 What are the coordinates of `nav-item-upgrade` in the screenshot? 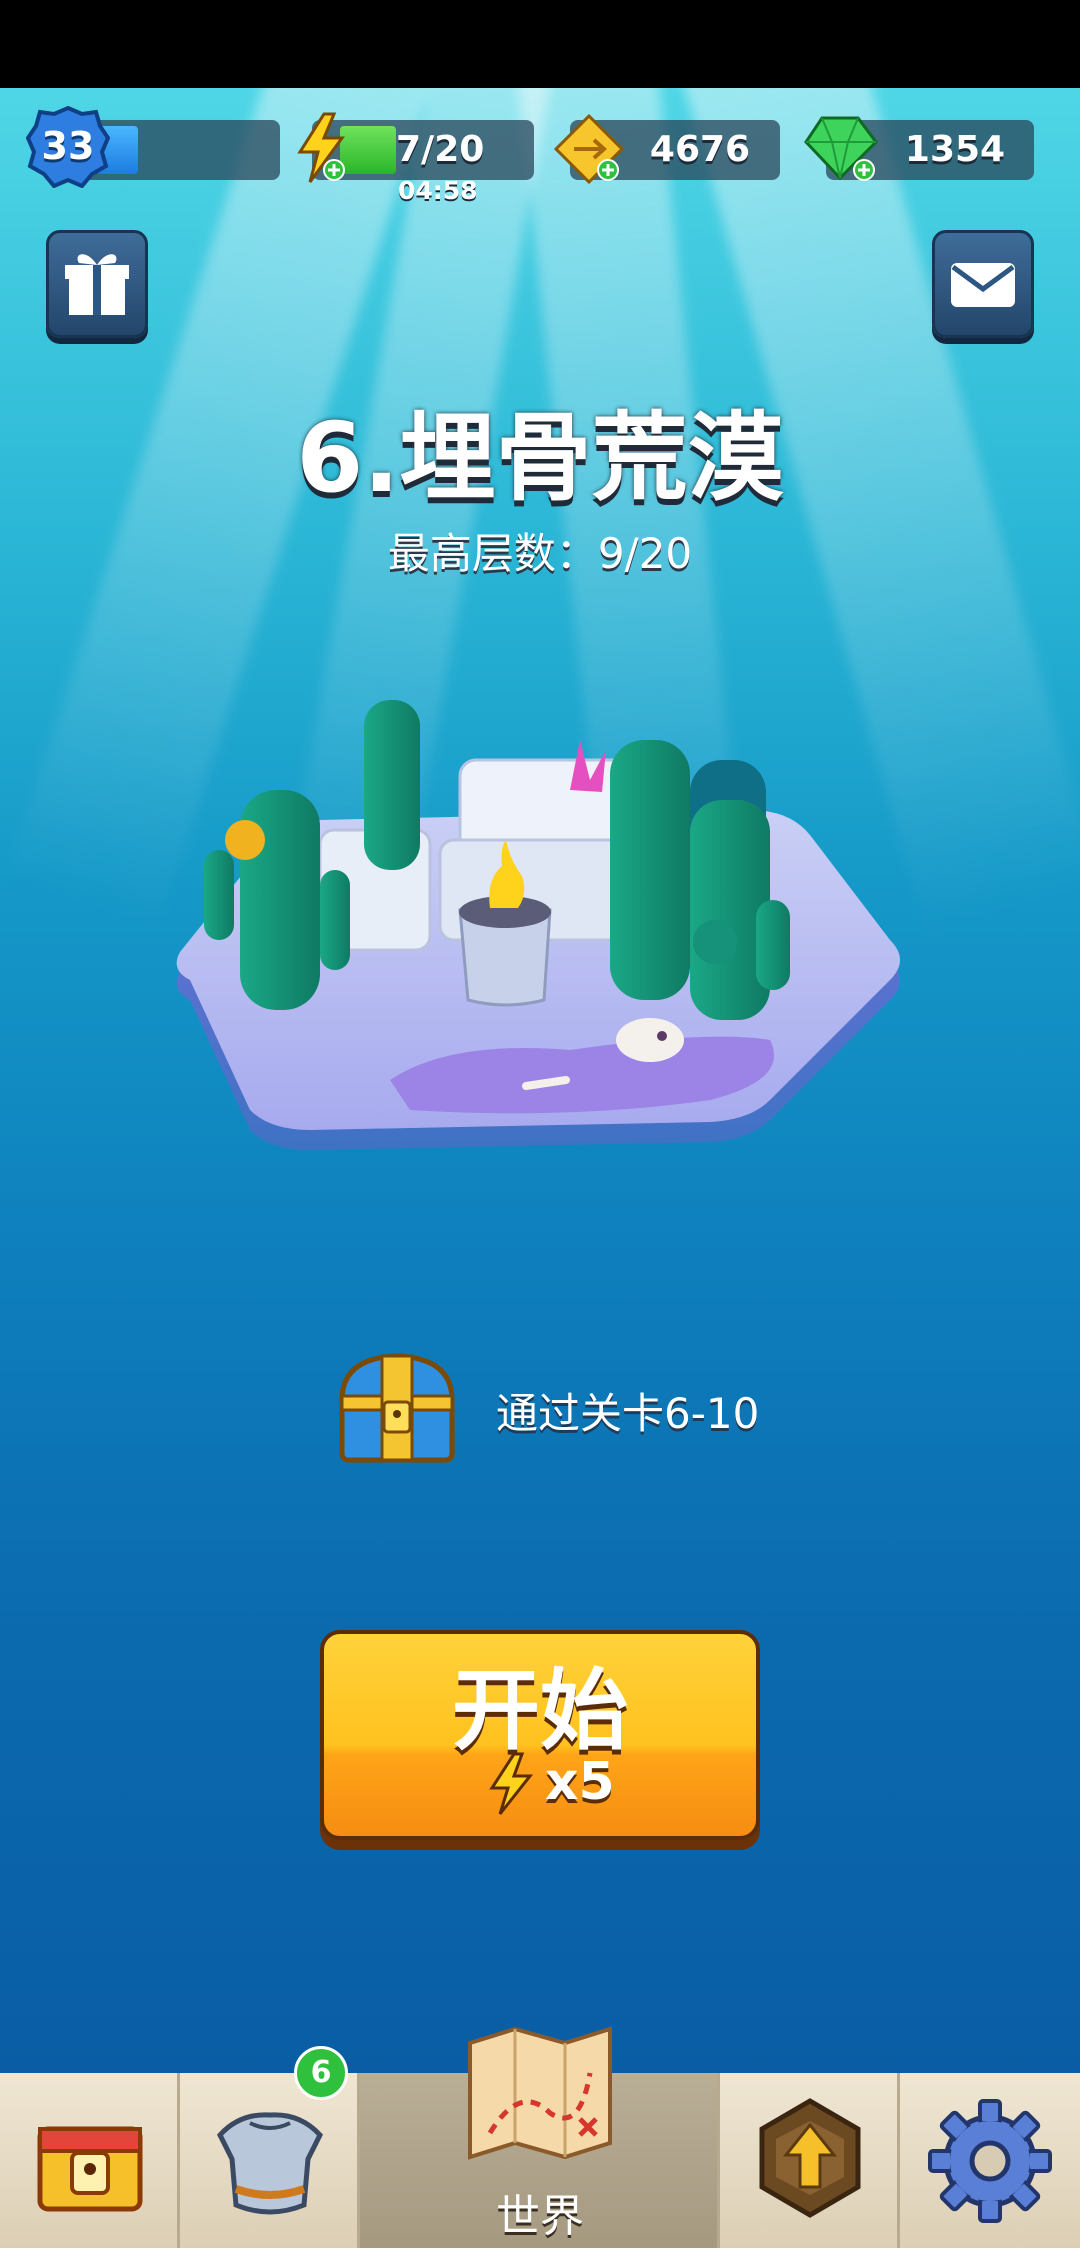 It's located at (810, 2160).